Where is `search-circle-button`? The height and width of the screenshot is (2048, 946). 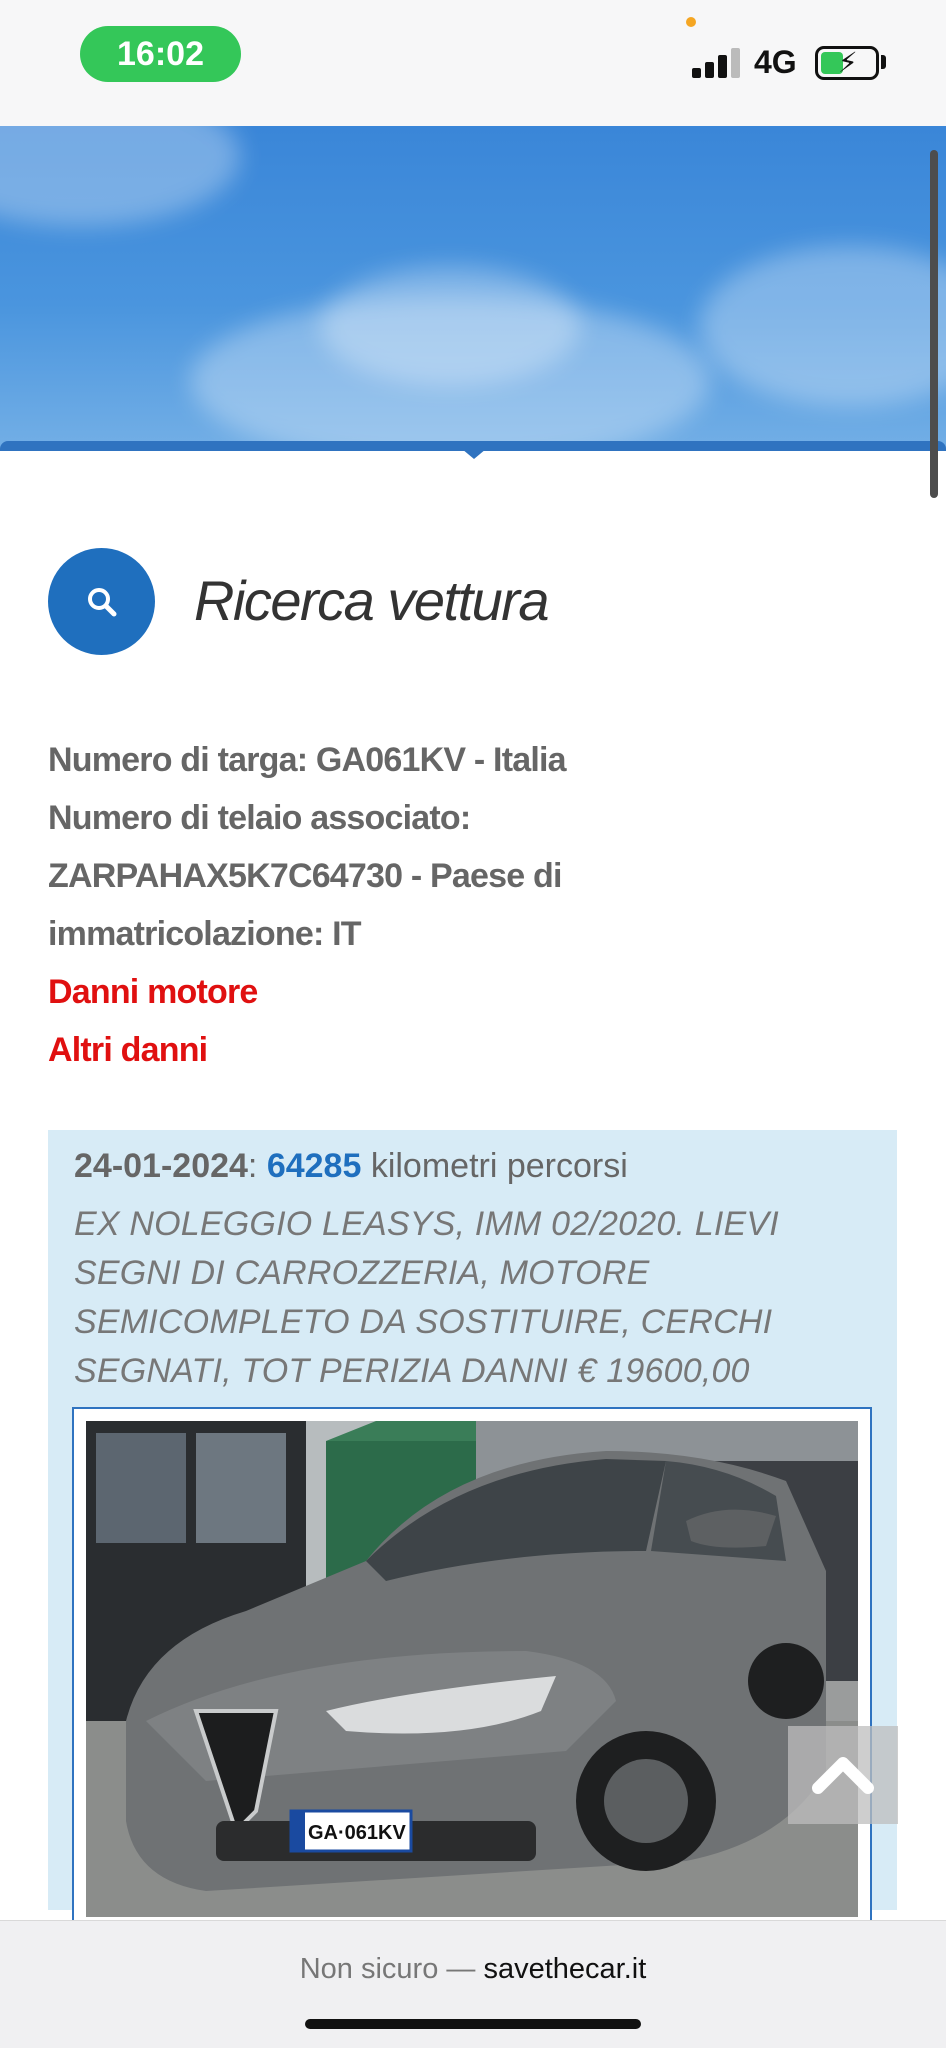 search-circle-button is located at coordinates (101, 601).